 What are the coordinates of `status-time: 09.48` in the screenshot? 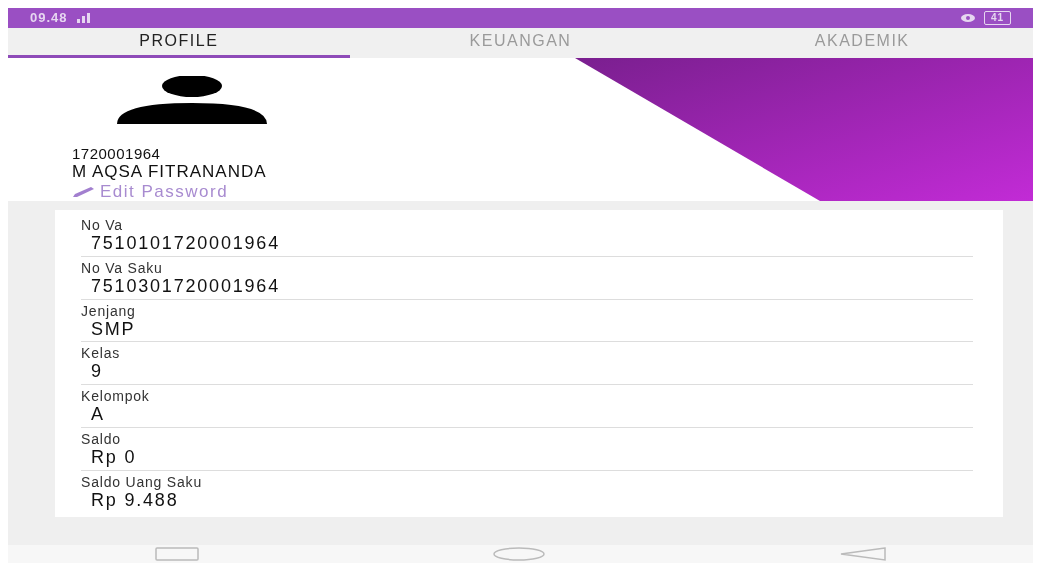 It's located at (49, 18).